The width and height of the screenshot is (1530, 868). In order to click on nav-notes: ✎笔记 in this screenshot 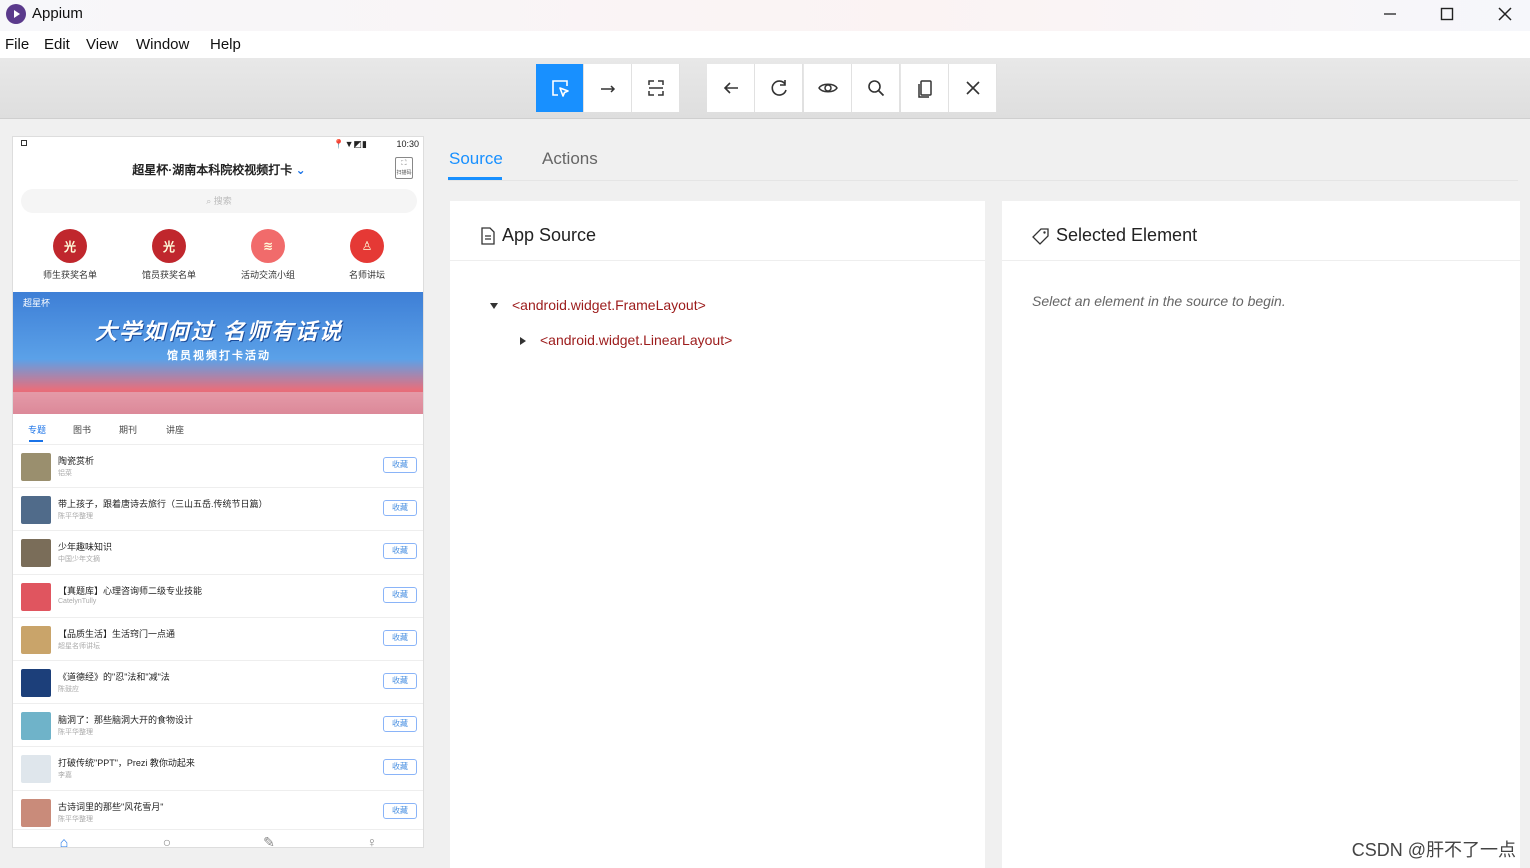, I will do `click(269, 841)`.